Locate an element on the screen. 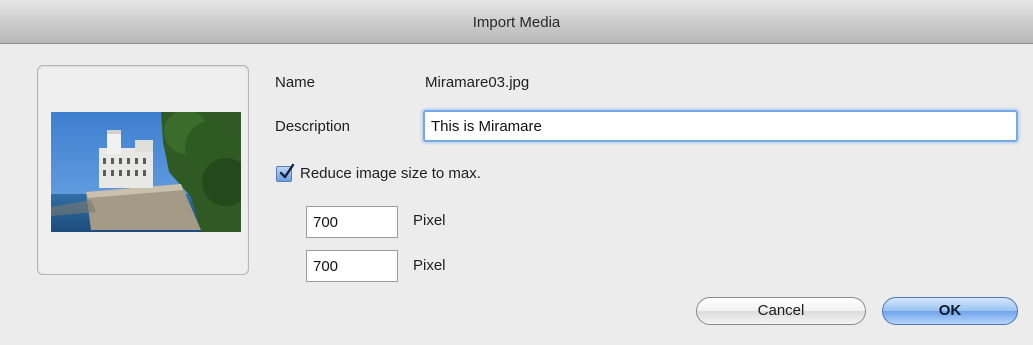 Image resolution: width=1033 pixels, height=345 pixels. image-thumbnail is located at coordinates (146, 172).